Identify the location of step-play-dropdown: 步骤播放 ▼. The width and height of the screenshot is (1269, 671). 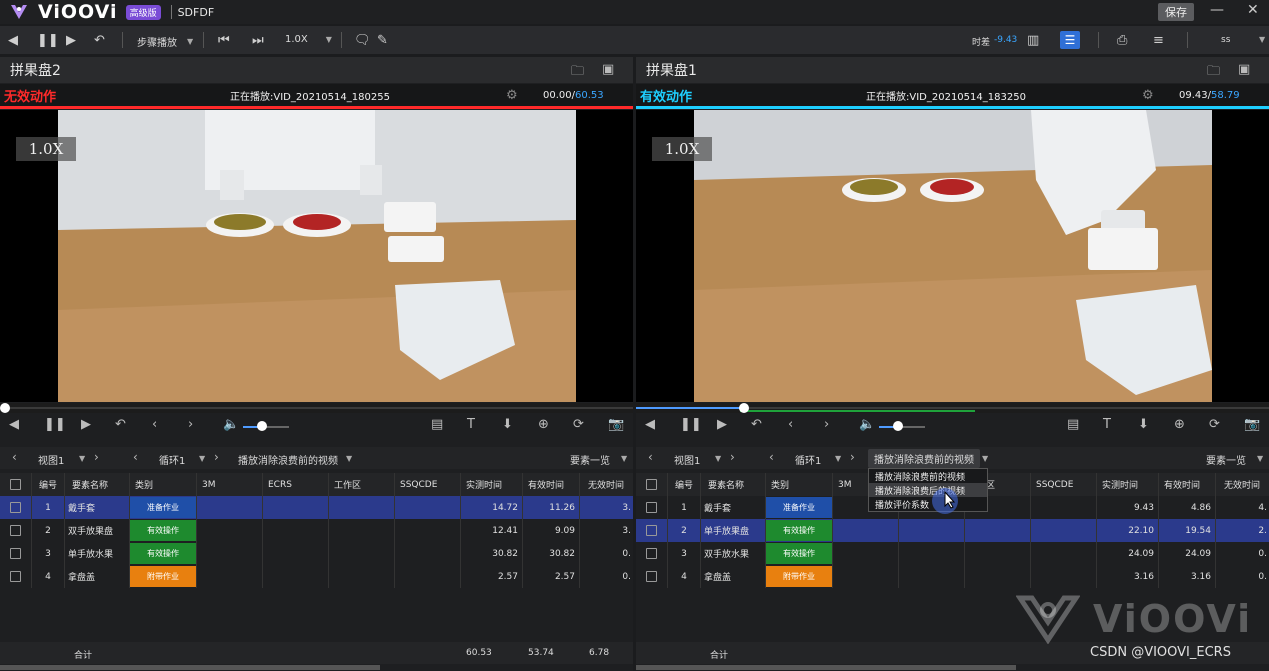
(165, 41).